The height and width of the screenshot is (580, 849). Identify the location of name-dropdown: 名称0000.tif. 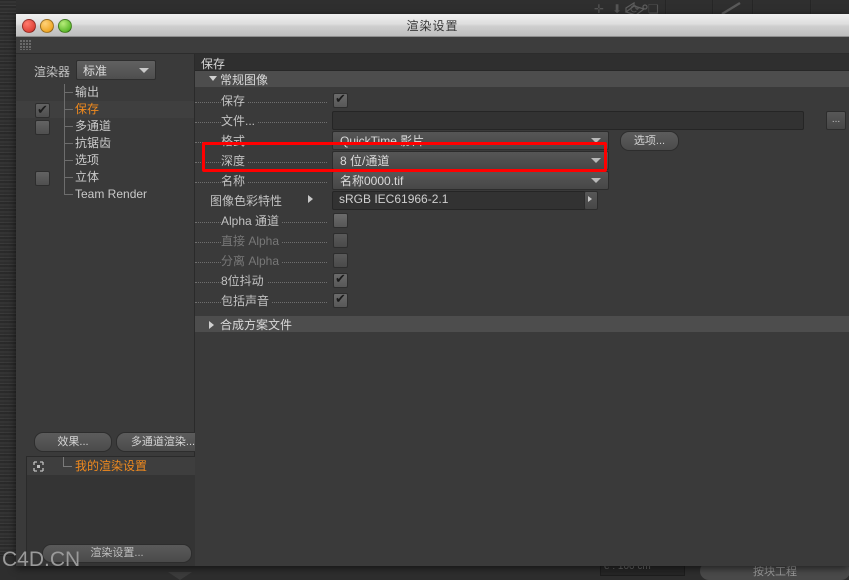
(470, 180).